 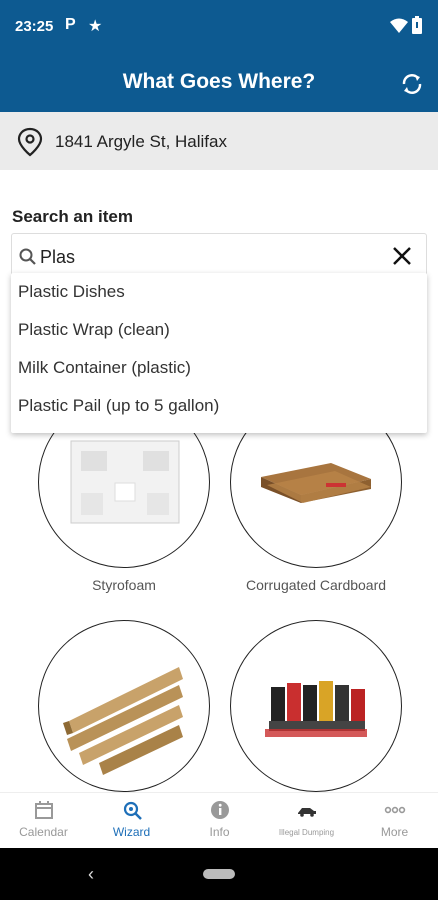 I want to click on address-bar: 1841 Argyle St, Halifax, so click(x=219, y=141).